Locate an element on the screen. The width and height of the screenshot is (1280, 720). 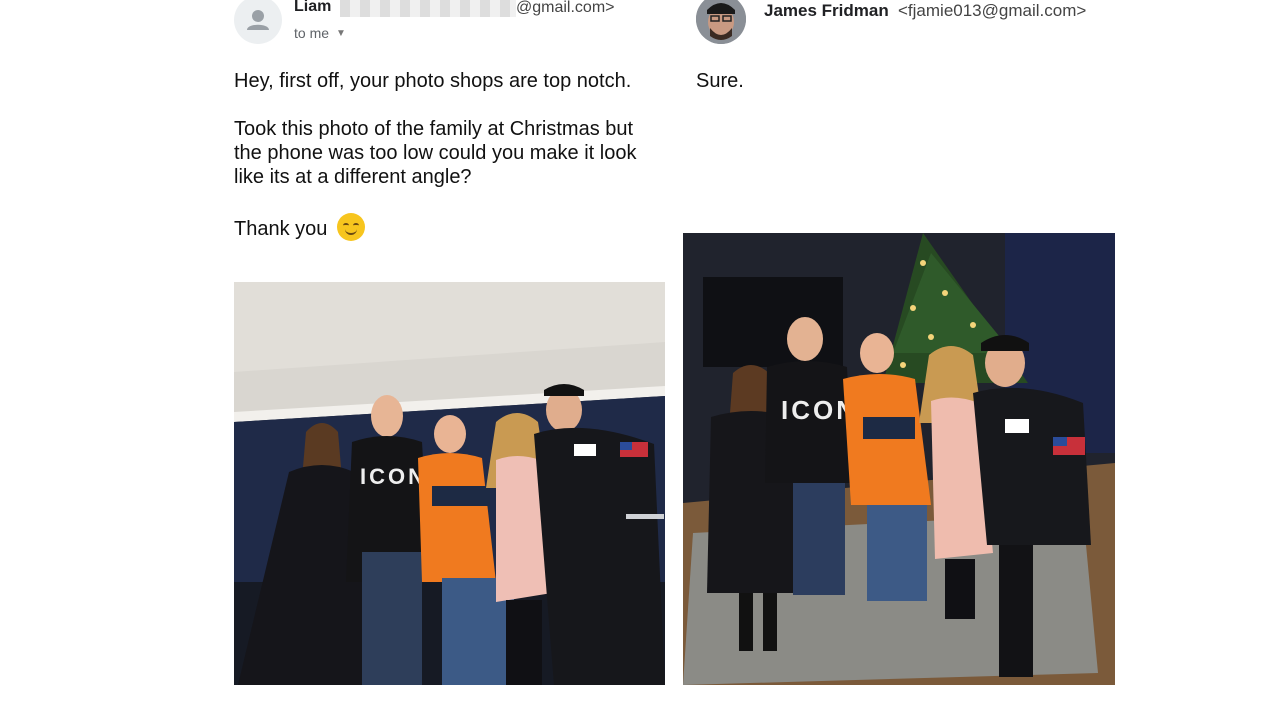
message-body: Sure. is located at coordinates (720, 81).